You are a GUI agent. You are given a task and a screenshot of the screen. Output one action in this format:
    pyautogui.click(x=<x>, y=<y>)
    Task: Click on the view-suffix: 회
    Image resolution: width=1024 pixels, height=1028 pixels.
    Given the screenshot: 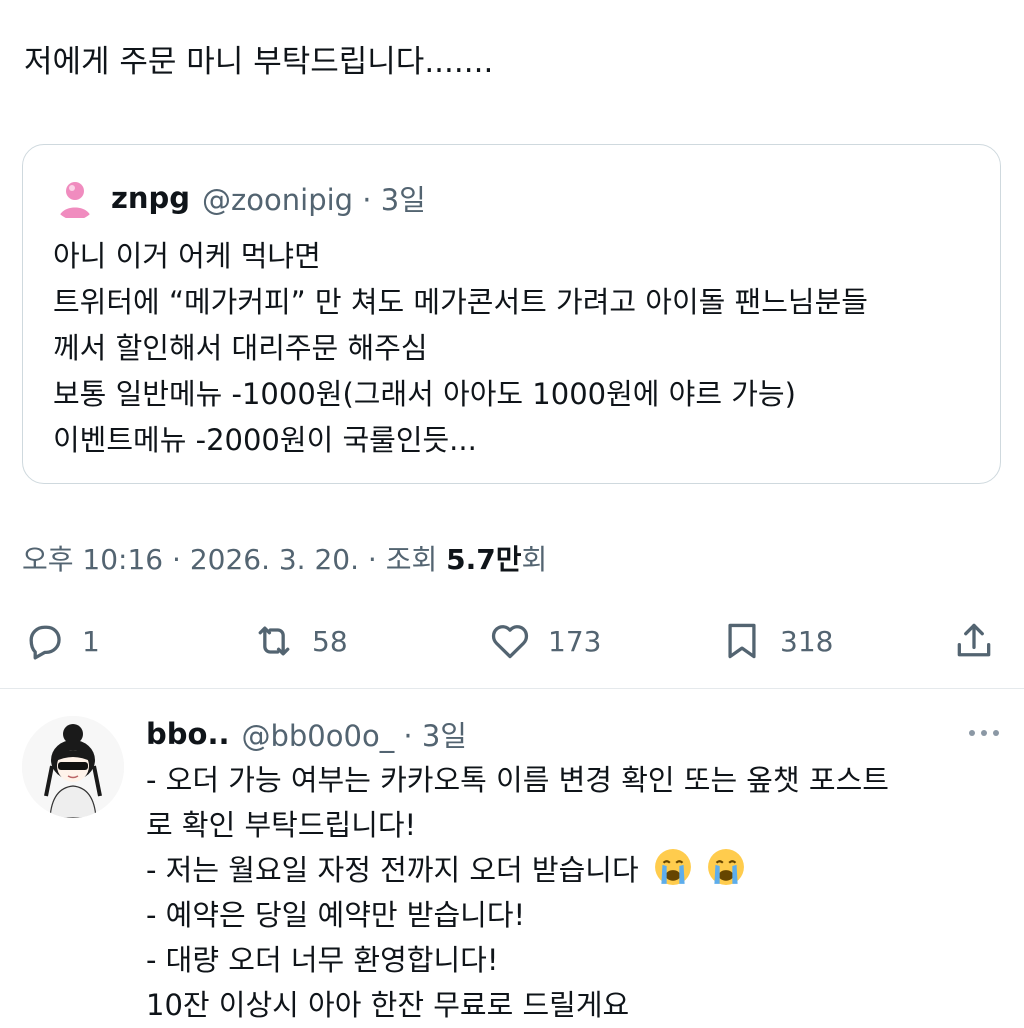 What is the action you would take?
    pyautogui.click(x=534, y=559)
    